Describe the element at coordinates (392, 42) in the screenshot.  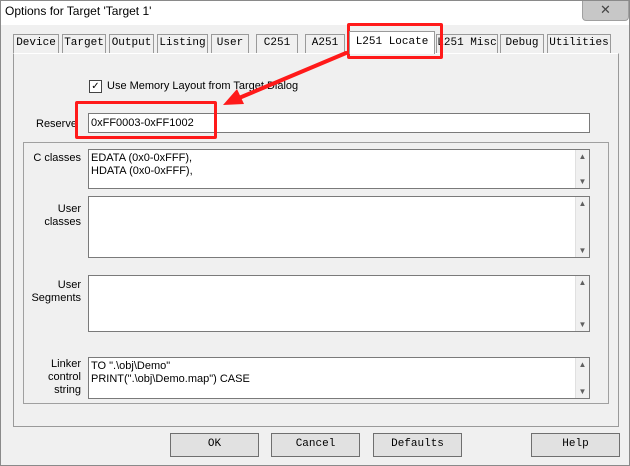
I see `tab-l251-locate: L251 Locate` at that location.